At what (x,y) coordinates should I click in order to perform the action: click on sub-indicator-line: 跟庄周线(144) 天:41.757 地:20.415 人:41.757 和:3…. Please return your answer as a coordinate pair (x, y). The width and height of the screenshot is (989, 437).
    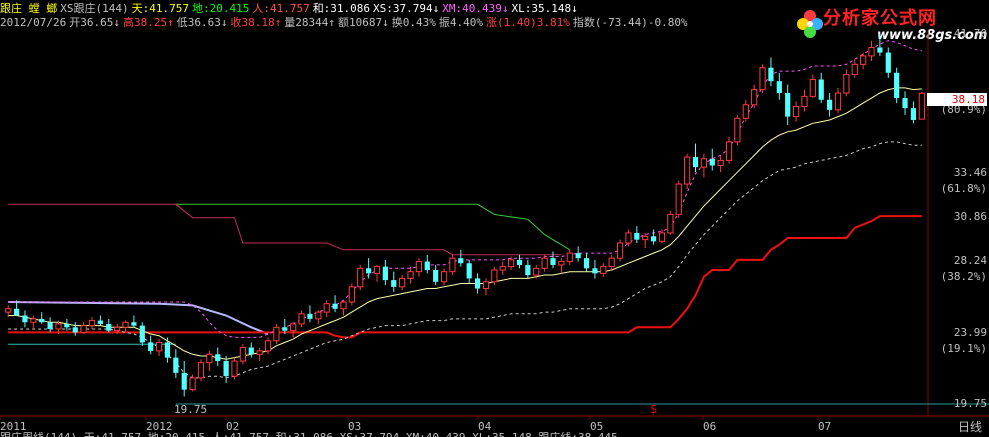
    Looking at the image, I should click on (494, 434).